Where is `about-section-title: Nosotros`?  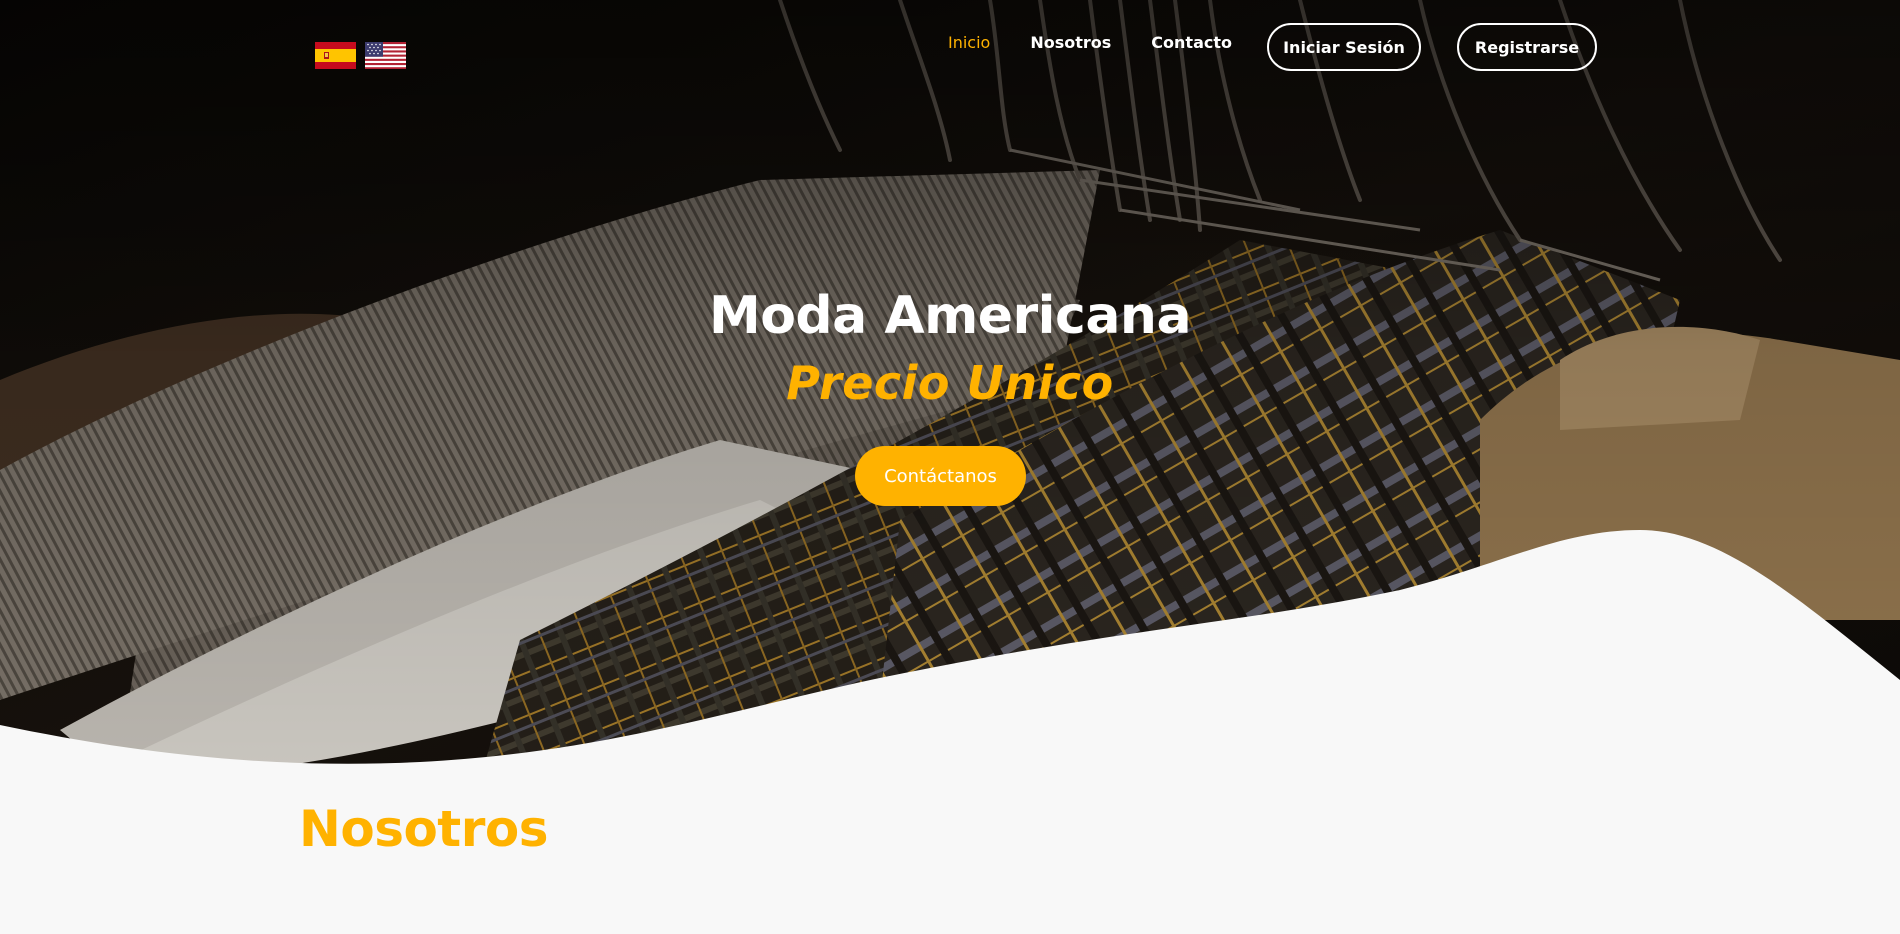
about-section-title: Nosotros is located at coordinates (423, 829).